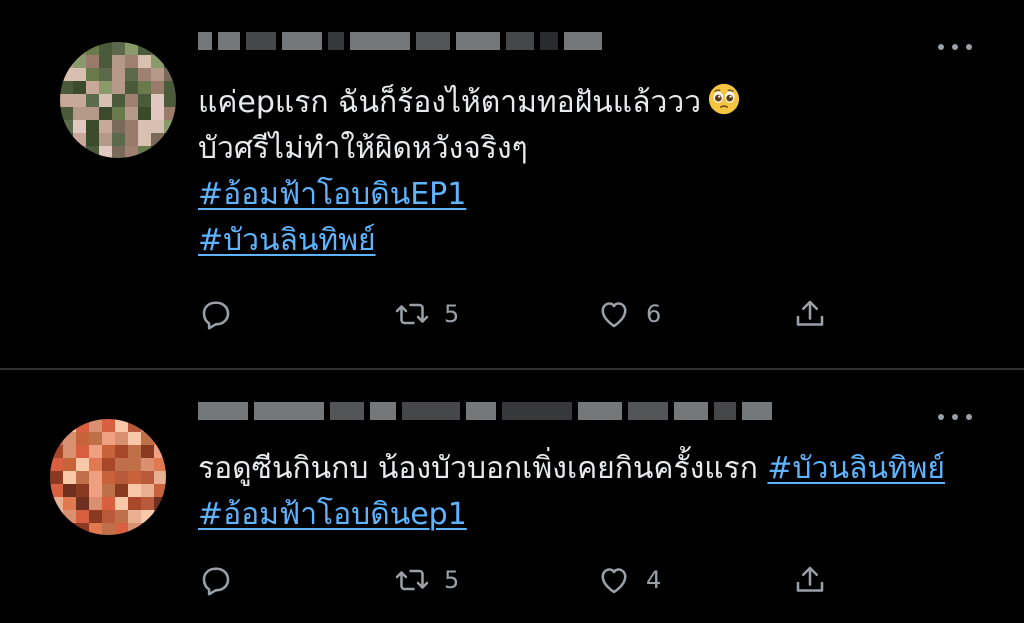  What do you see at coordinates (450, 102) in the screenshot?
I see `tweet-text-line1: แค่epแรก ฉันก็ร้องไห้ตามทอฝันแล้ววว` at bounding box center [450, 102].